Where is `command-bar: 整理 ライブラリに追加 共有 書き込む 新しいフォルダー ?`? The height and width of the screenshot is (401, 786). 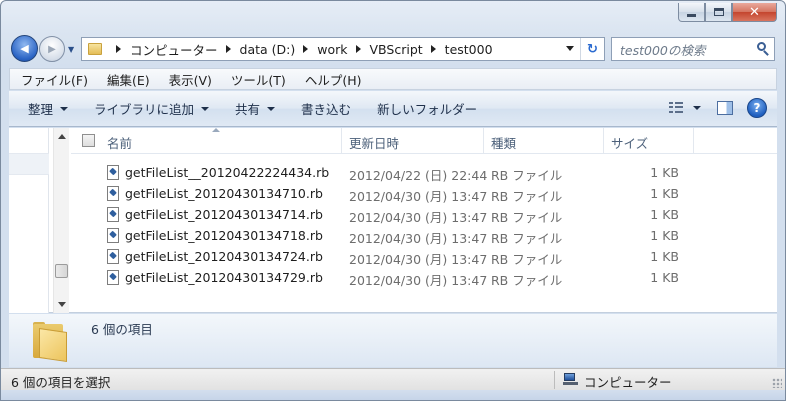 command-bar: 整理 ライブラリに追加 共有 書き込む 新しいフォルダー ? is located at coordinates (393, 109).